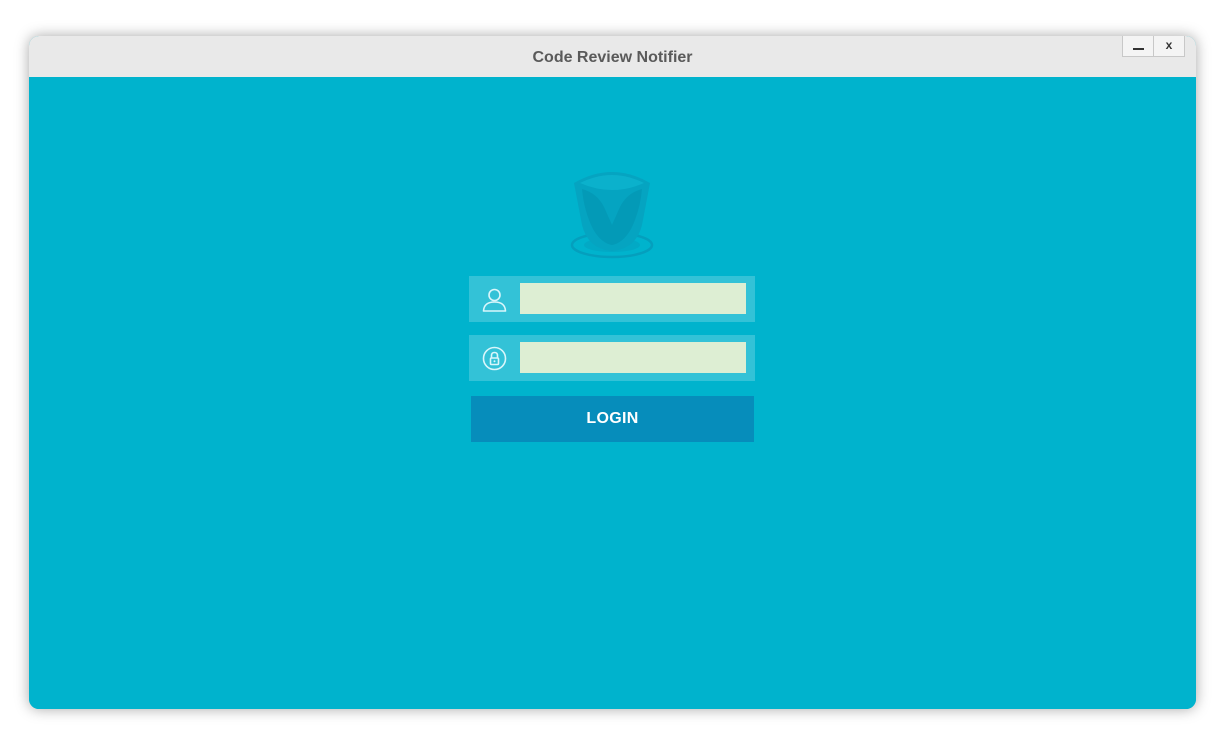  Describe the element at coordinates (1138, 49) in the screenshot. I see `minimize-icon` at that location.